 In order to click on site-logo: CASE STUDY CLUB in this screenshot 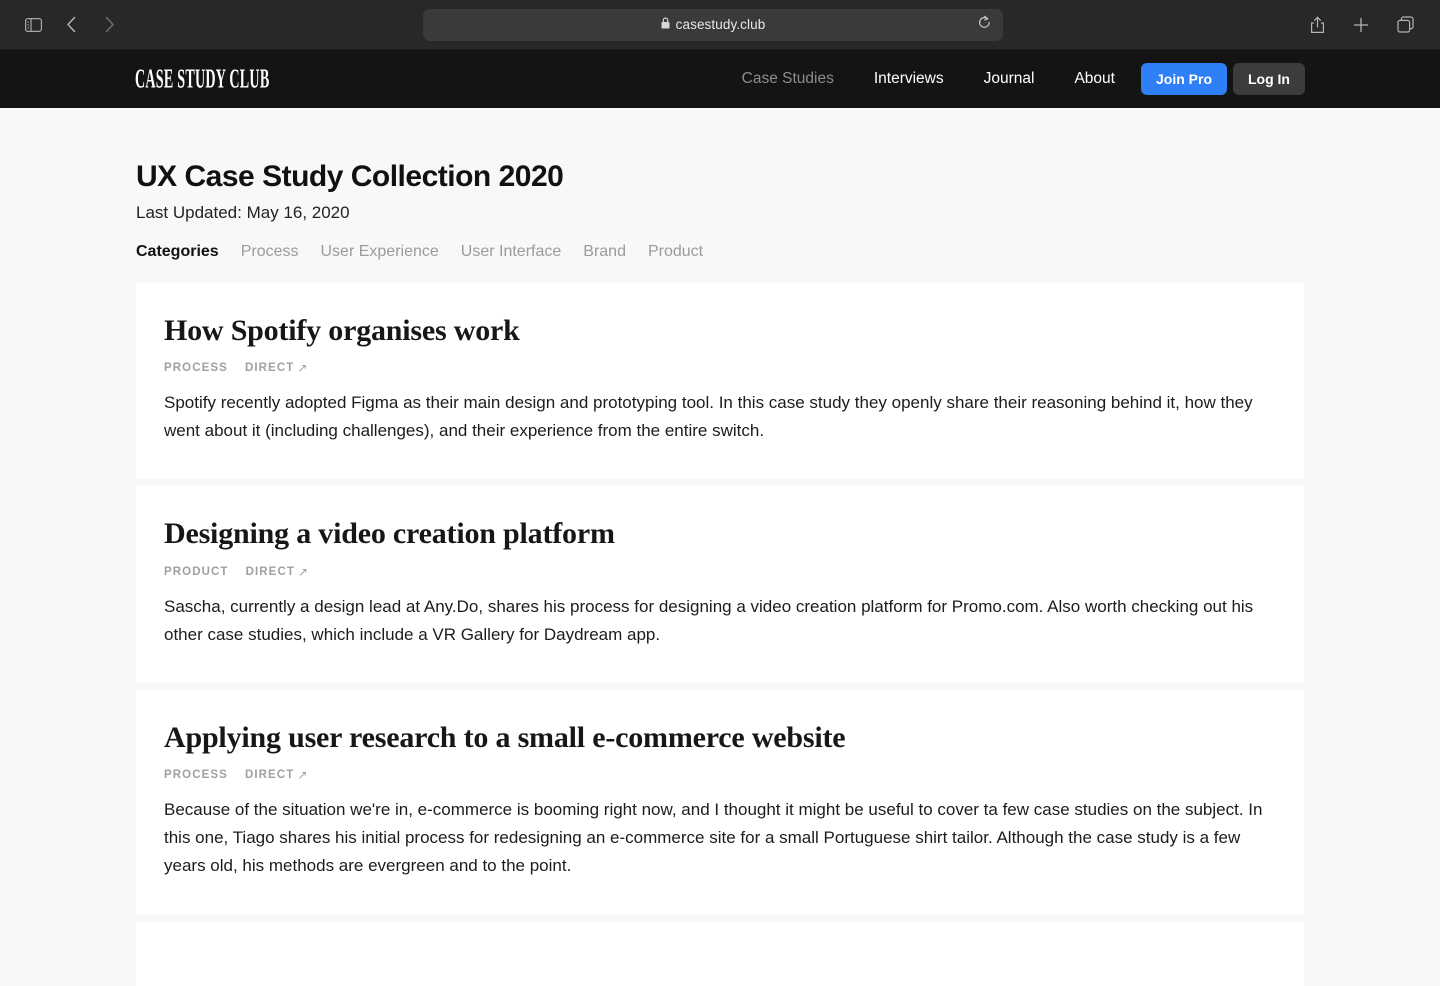, I will do `click(202, 79)`.